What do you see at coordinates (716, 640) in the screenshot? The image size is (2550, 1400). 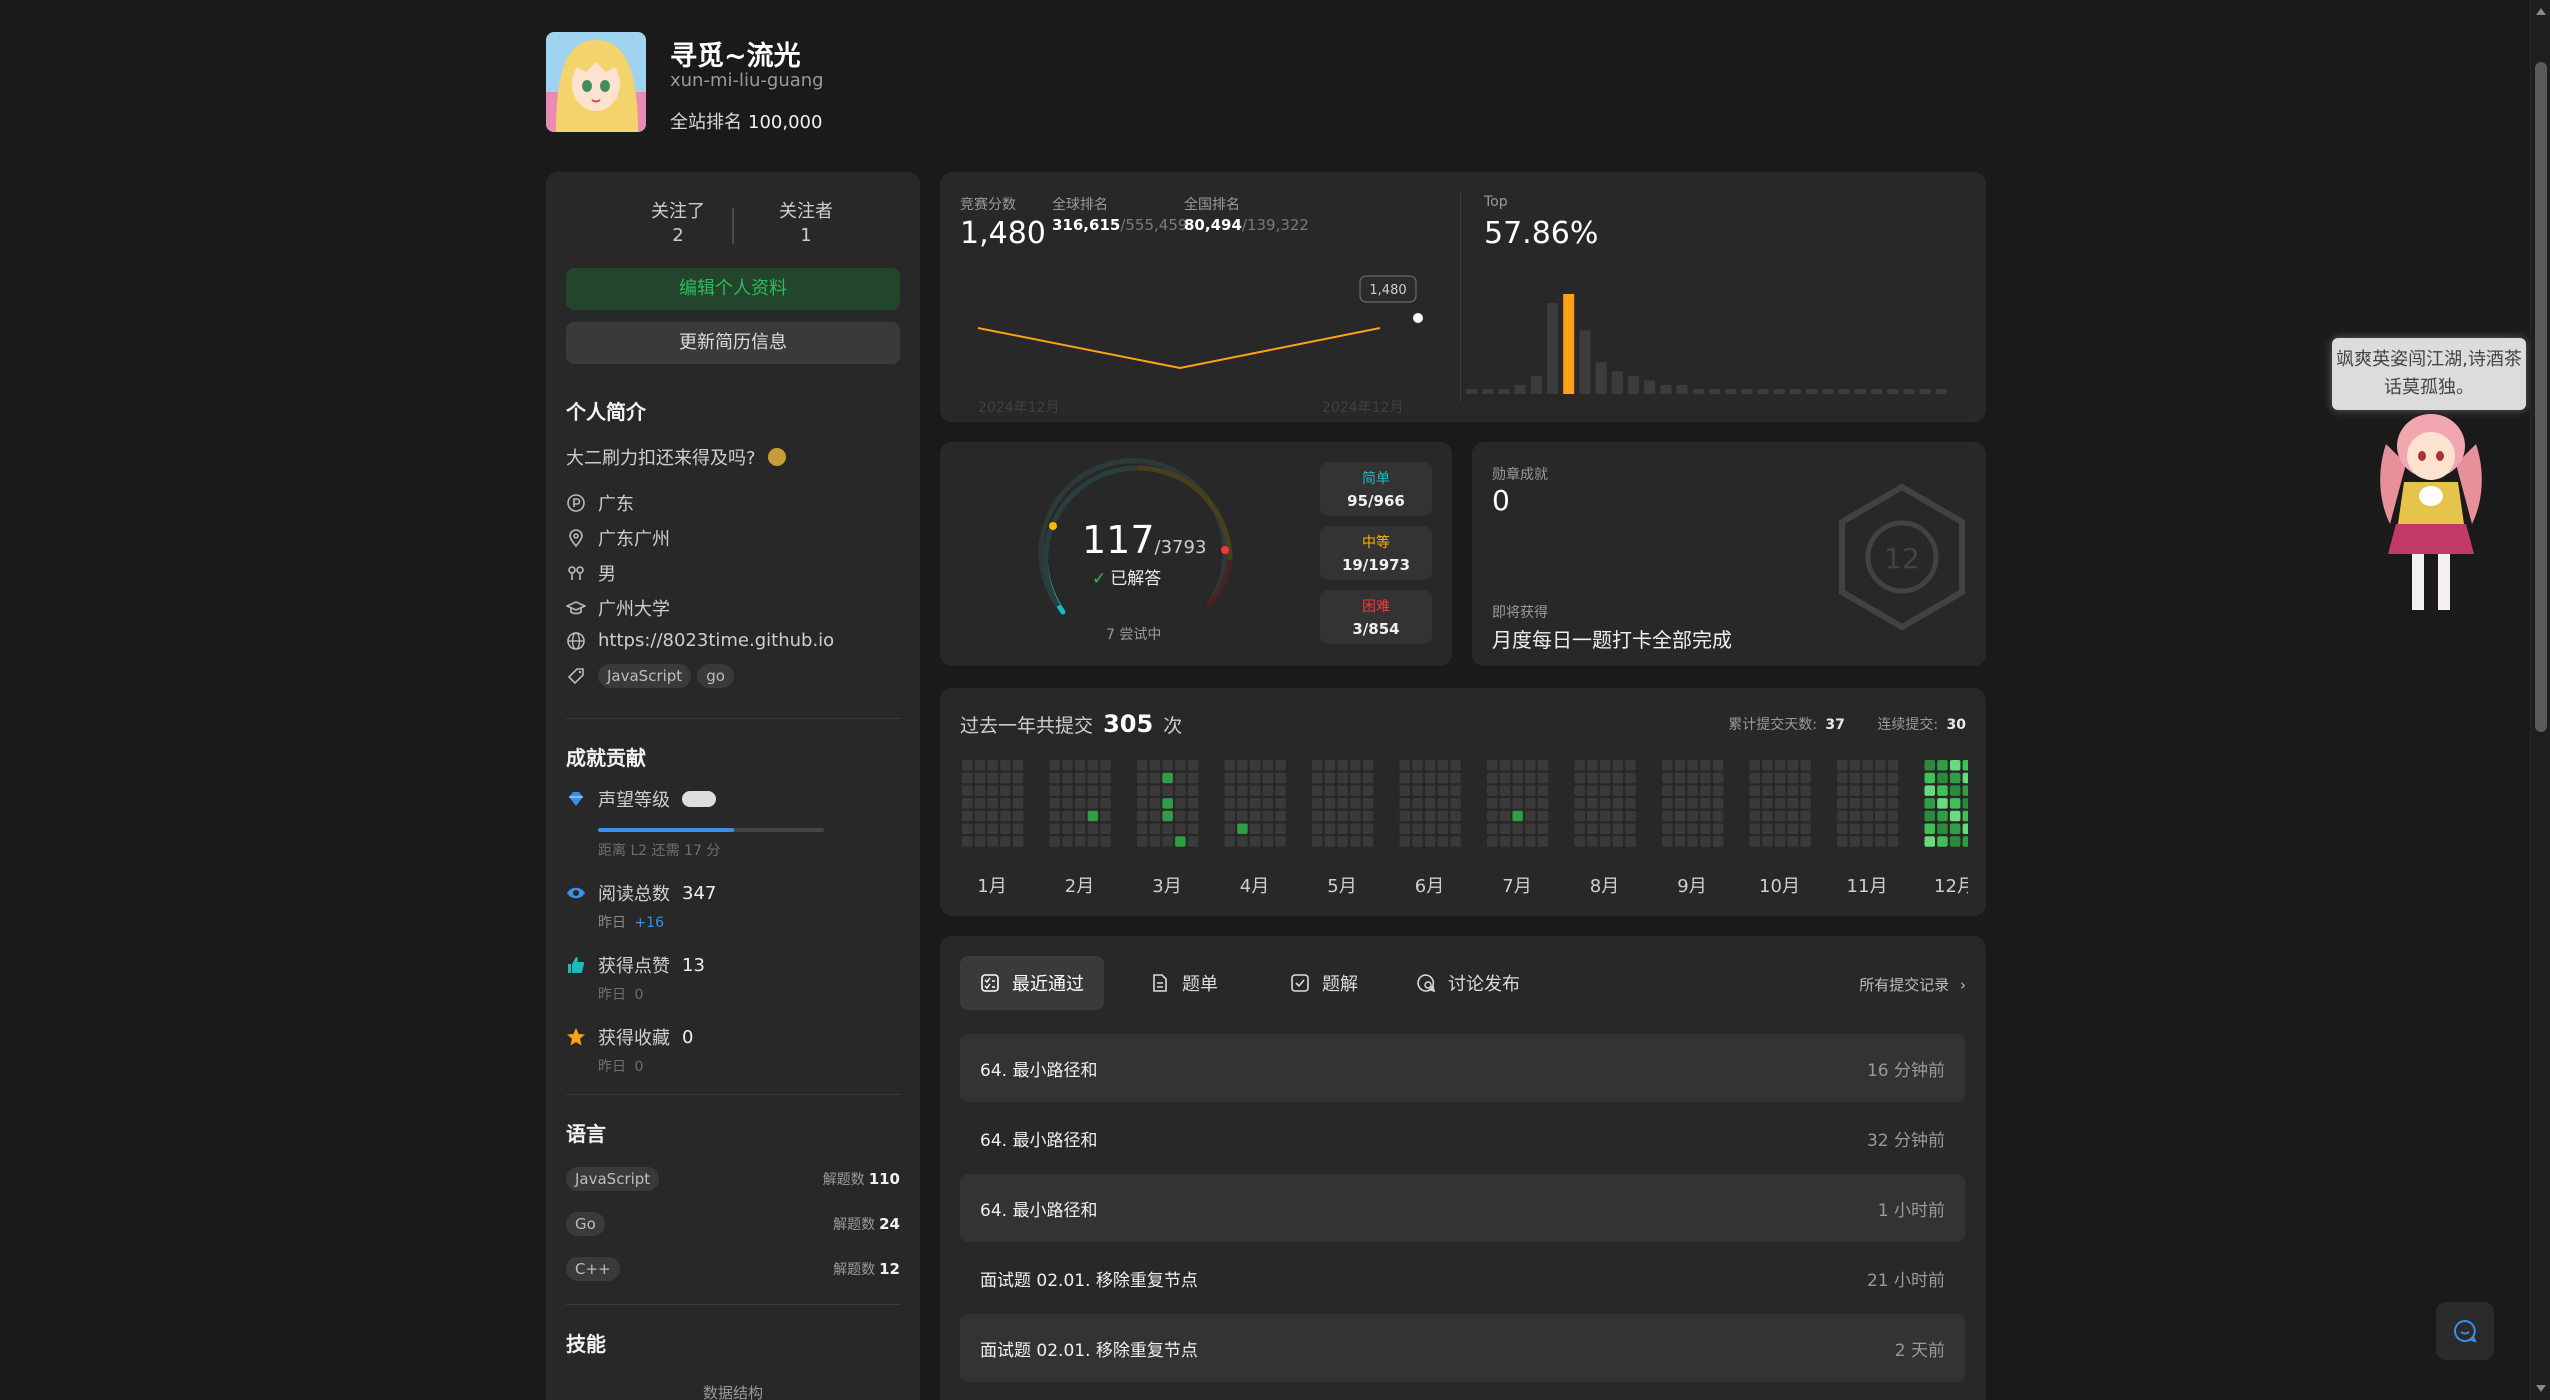 I see `info-website-text: https://8023time.github.io` at bounding box center [716, 640].